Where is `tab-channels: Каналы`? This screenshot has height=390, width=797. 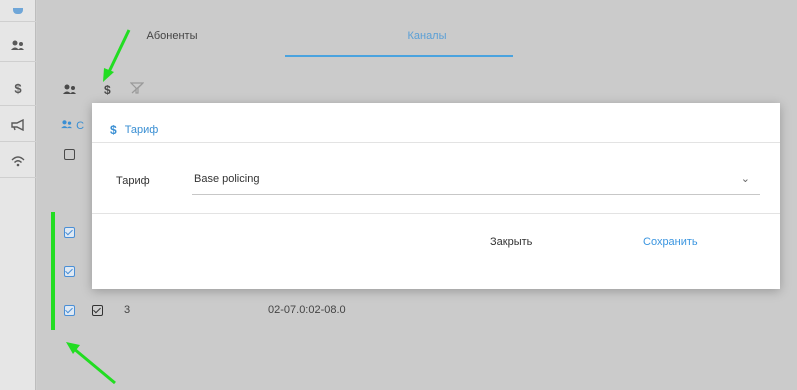 tab-channels: Каналы is located at coordinates (427, 36).